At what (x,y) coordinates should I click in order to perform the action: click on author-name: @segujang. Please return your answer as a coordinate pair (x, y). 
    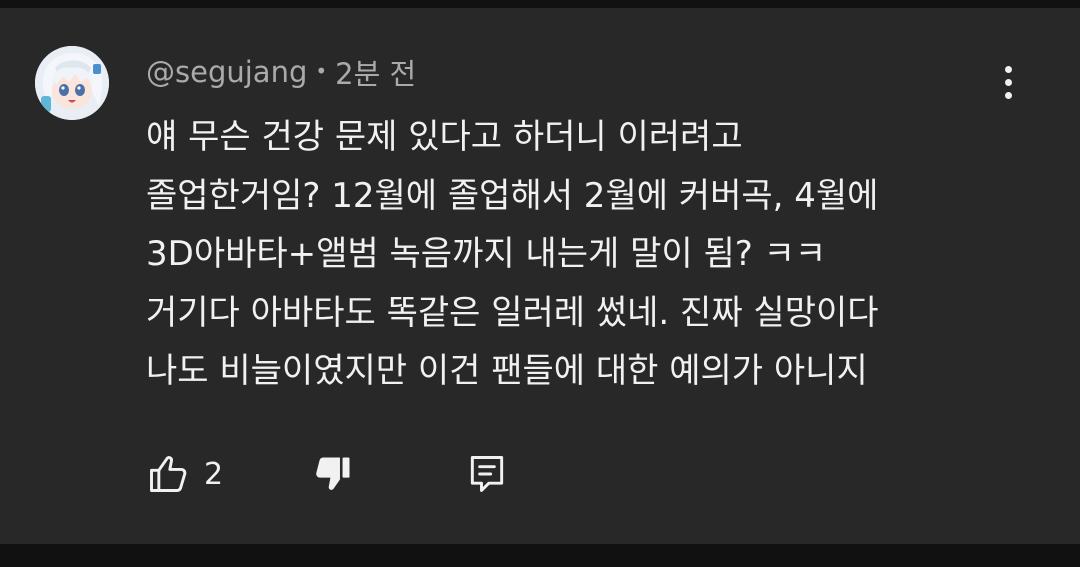
    Looking at the image, I should click on (226, 72).